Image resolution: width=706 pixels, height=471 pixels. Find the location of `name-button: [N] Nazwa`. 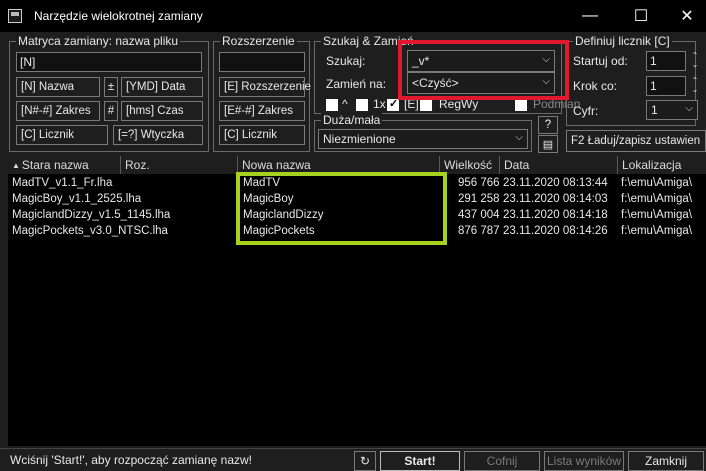

name-button: [N] Nazwa is located at coordinates (58, 87).